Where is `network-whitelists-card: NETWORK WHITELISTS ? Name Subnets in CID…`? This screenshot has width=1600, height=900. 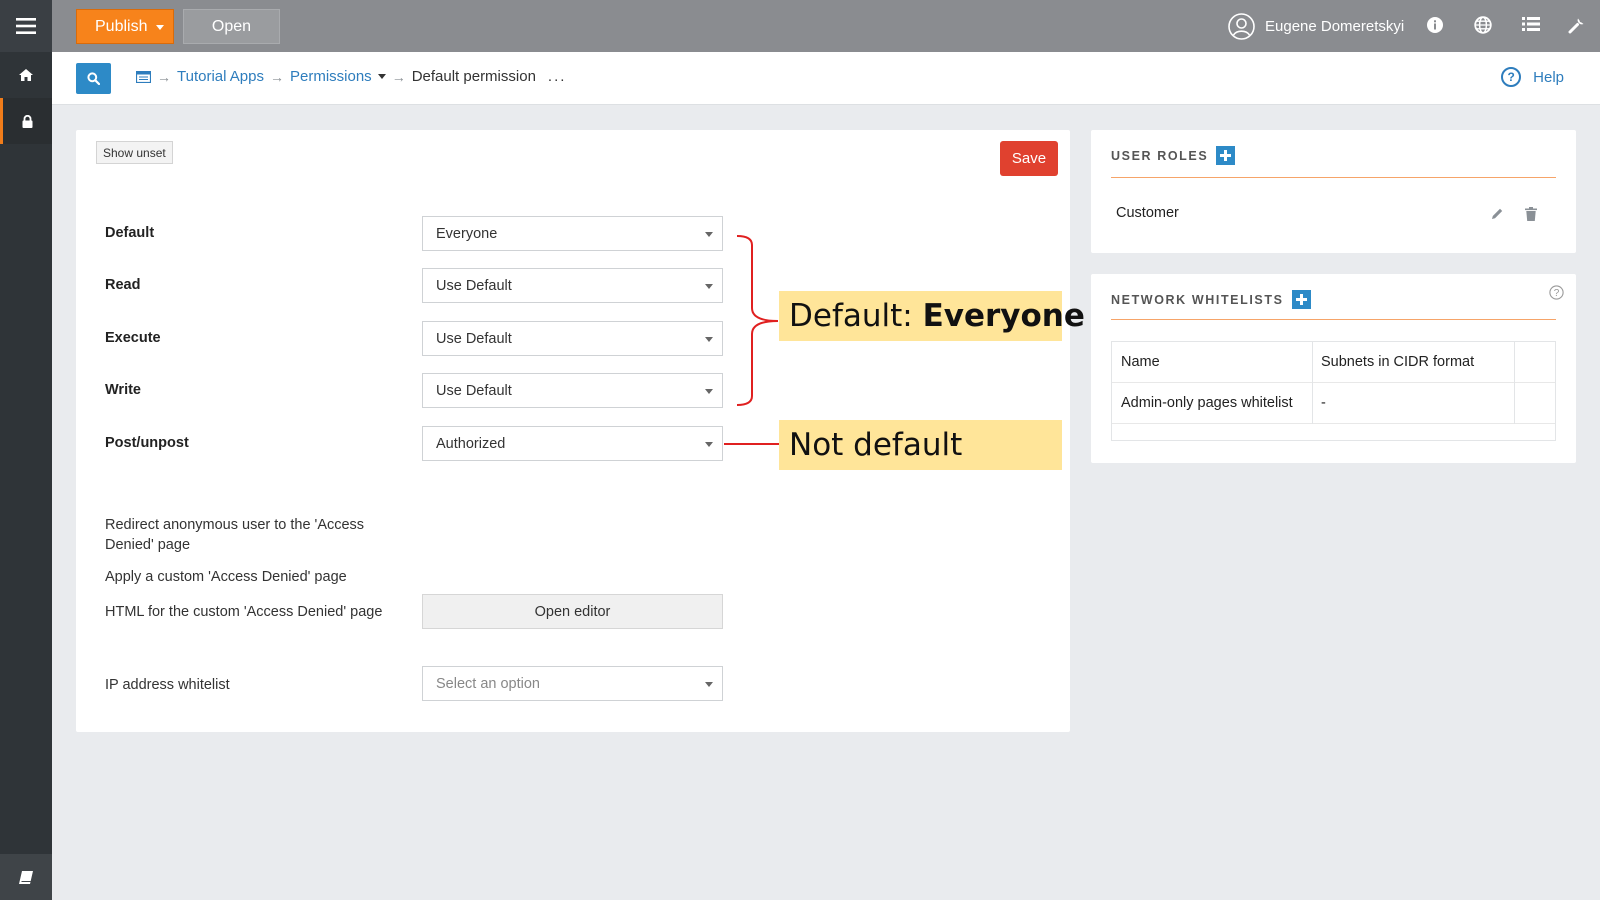
network-whitelists-card: NETWORK WHITELISTS ? Name Subnets in CID… is located at coordinates (1333, 368).